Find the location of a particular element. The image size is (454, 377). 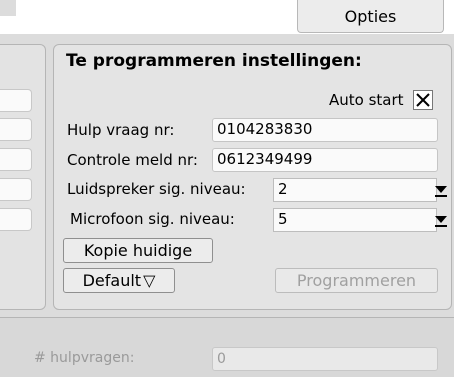

left-panel is located at coordinates (23, 177).